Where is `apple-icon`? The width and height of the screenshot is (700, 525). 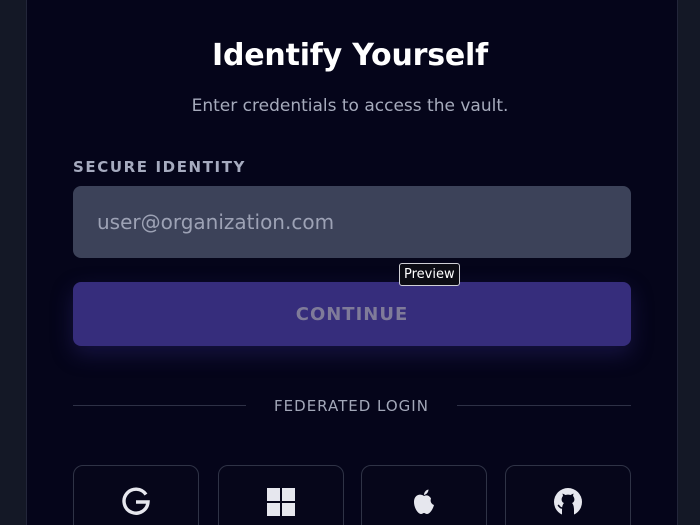 apple-icon is located at coordinates (424, 502).